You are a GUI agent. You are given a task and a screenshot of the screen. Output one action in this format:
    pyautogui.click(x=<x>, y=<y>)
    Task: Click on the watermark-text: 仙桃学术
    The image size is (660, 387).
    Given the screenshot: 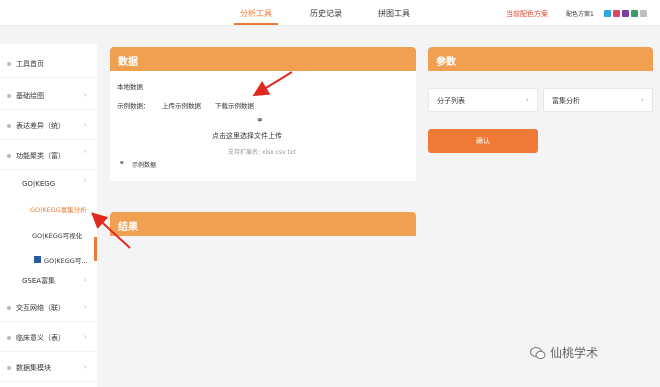 What is the action you would take?
    pyautogui.click(x=574, y=353)
    